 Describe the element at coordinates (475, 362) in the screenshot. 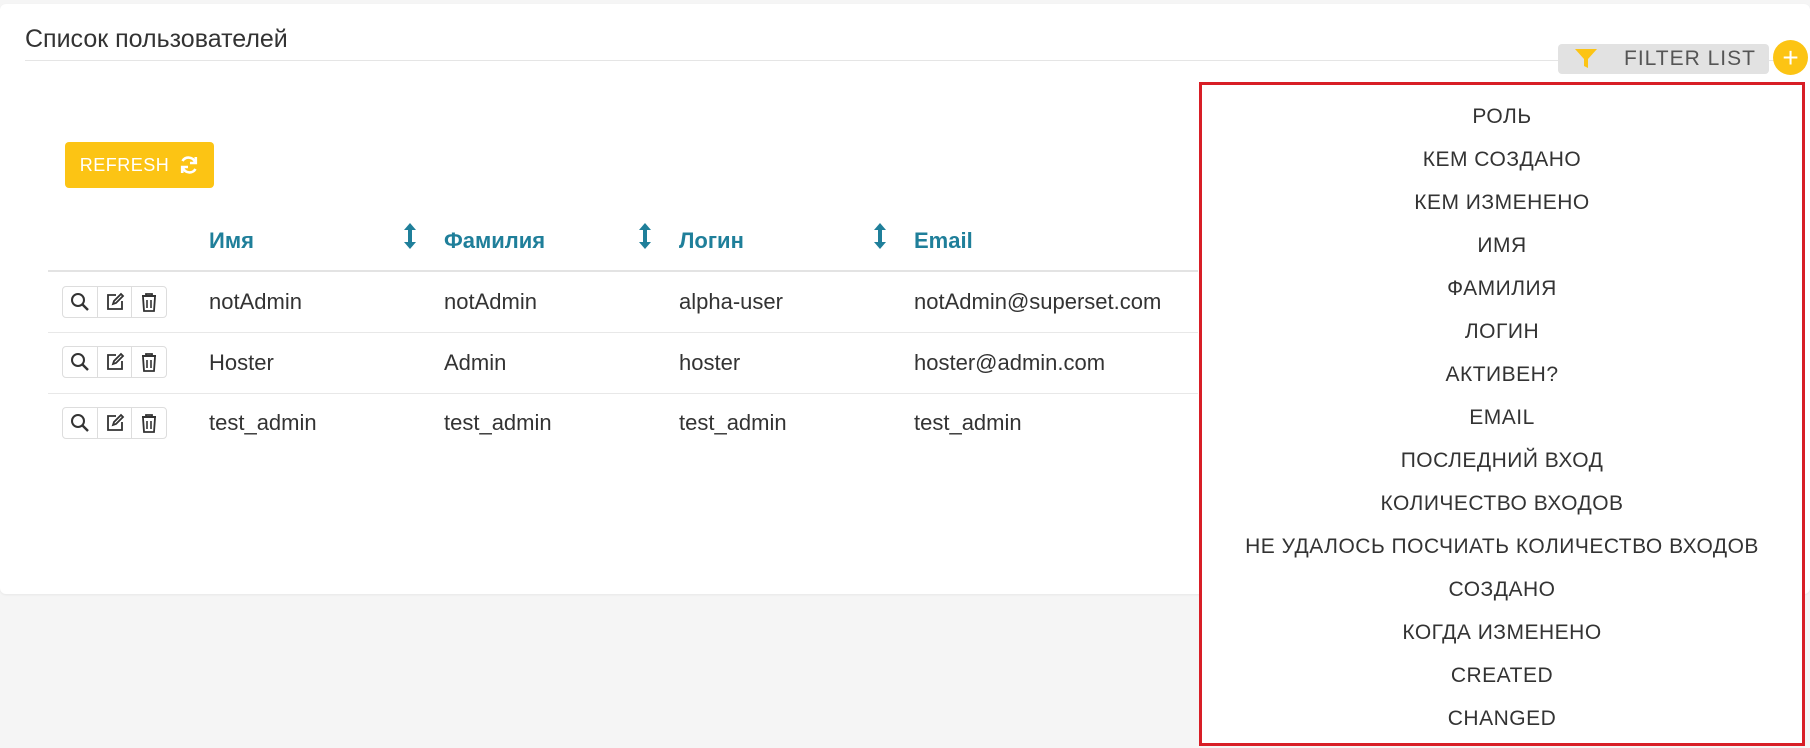

I see `cell-last-name: Admin` at that location.